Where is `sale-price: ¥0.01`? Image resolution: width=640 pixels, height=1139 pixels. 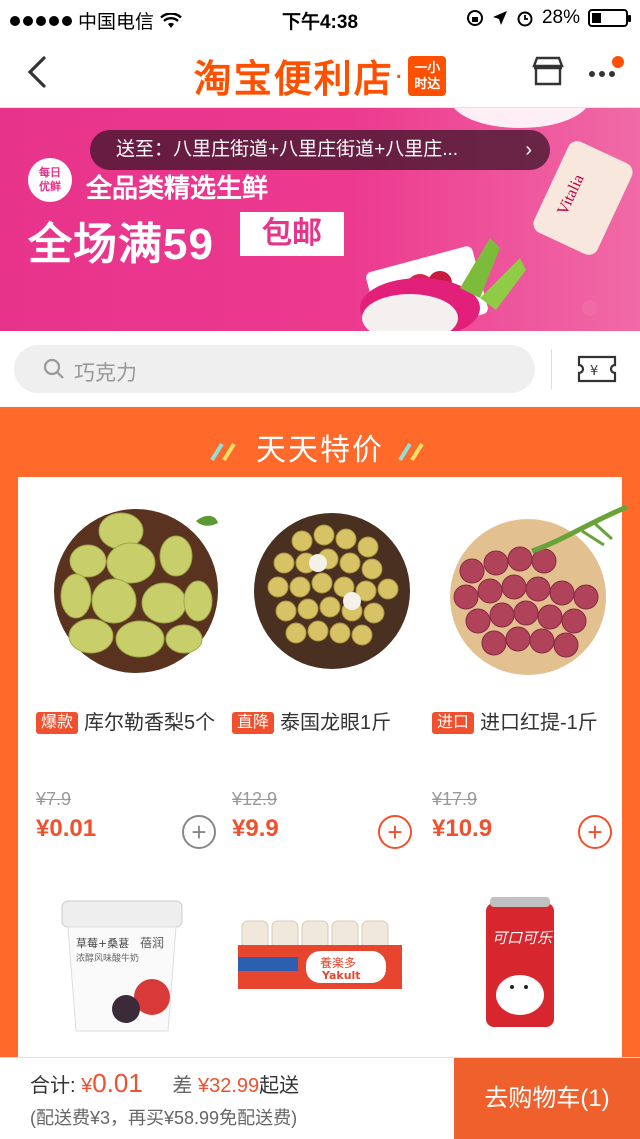 sale-price: ¥0.01 is located at coordinates (66, 828).